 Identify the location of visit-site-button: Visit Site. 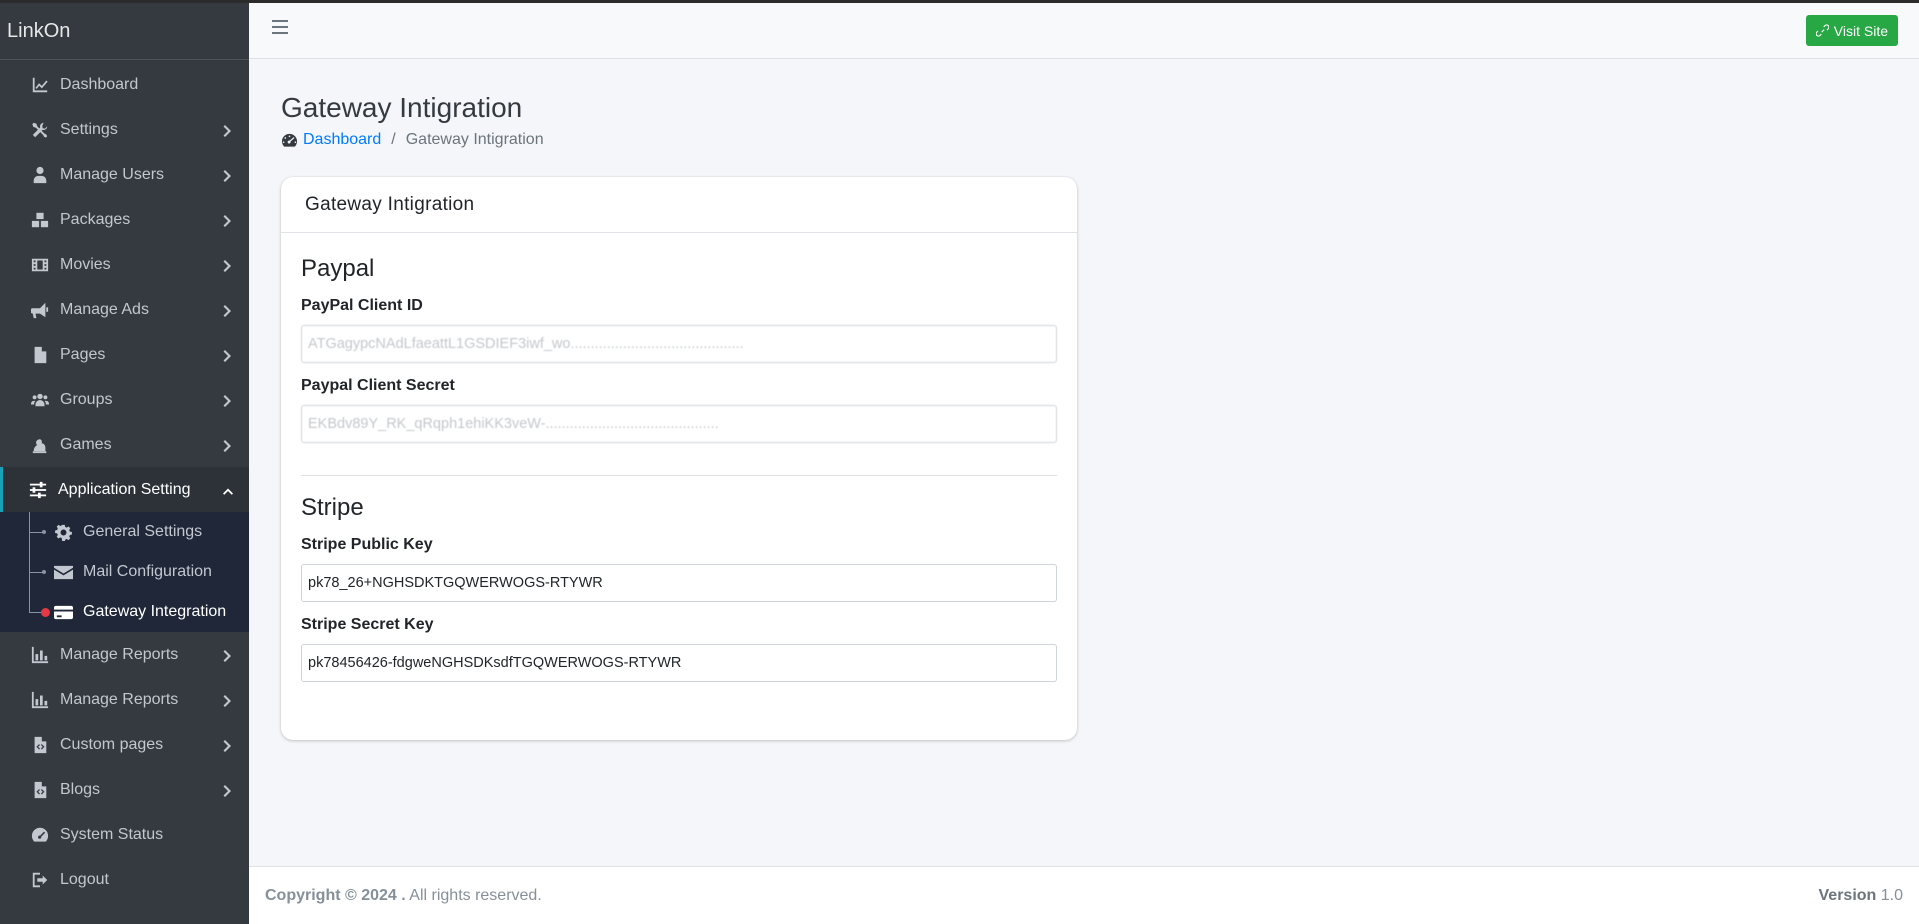
(1851, 30).